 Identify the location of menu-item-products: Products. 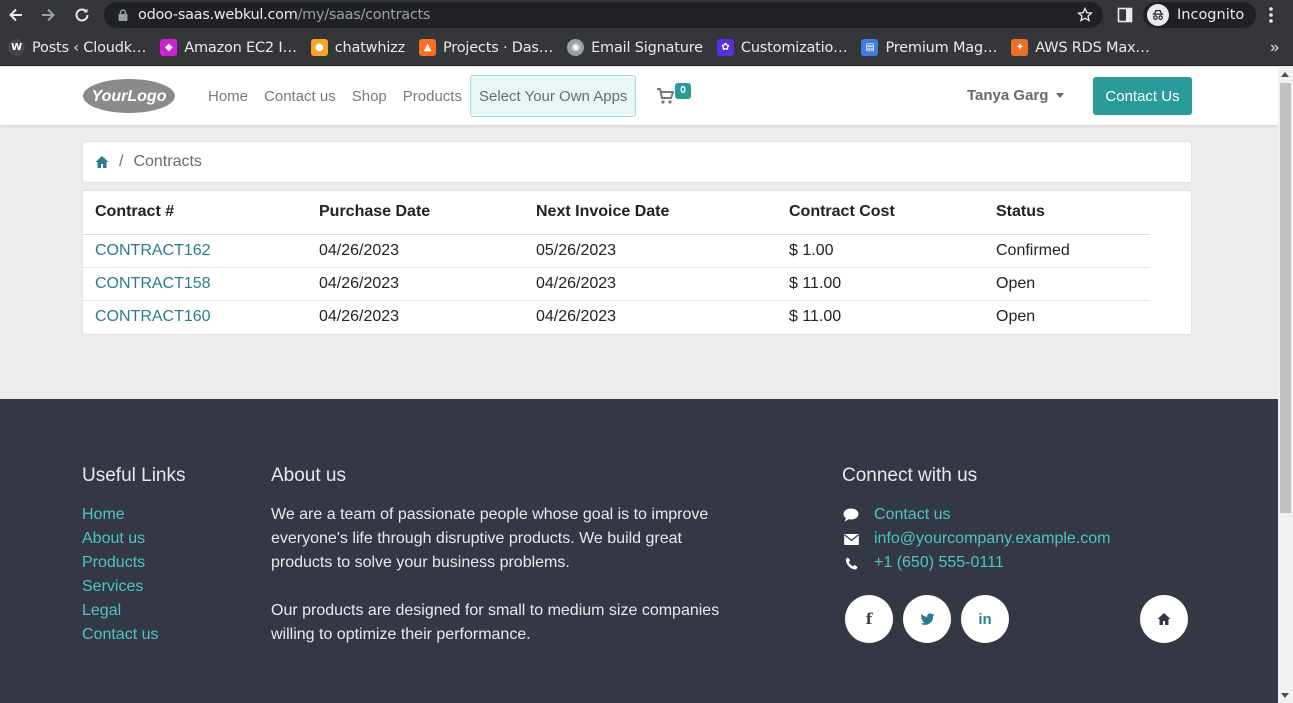
(432, 96).